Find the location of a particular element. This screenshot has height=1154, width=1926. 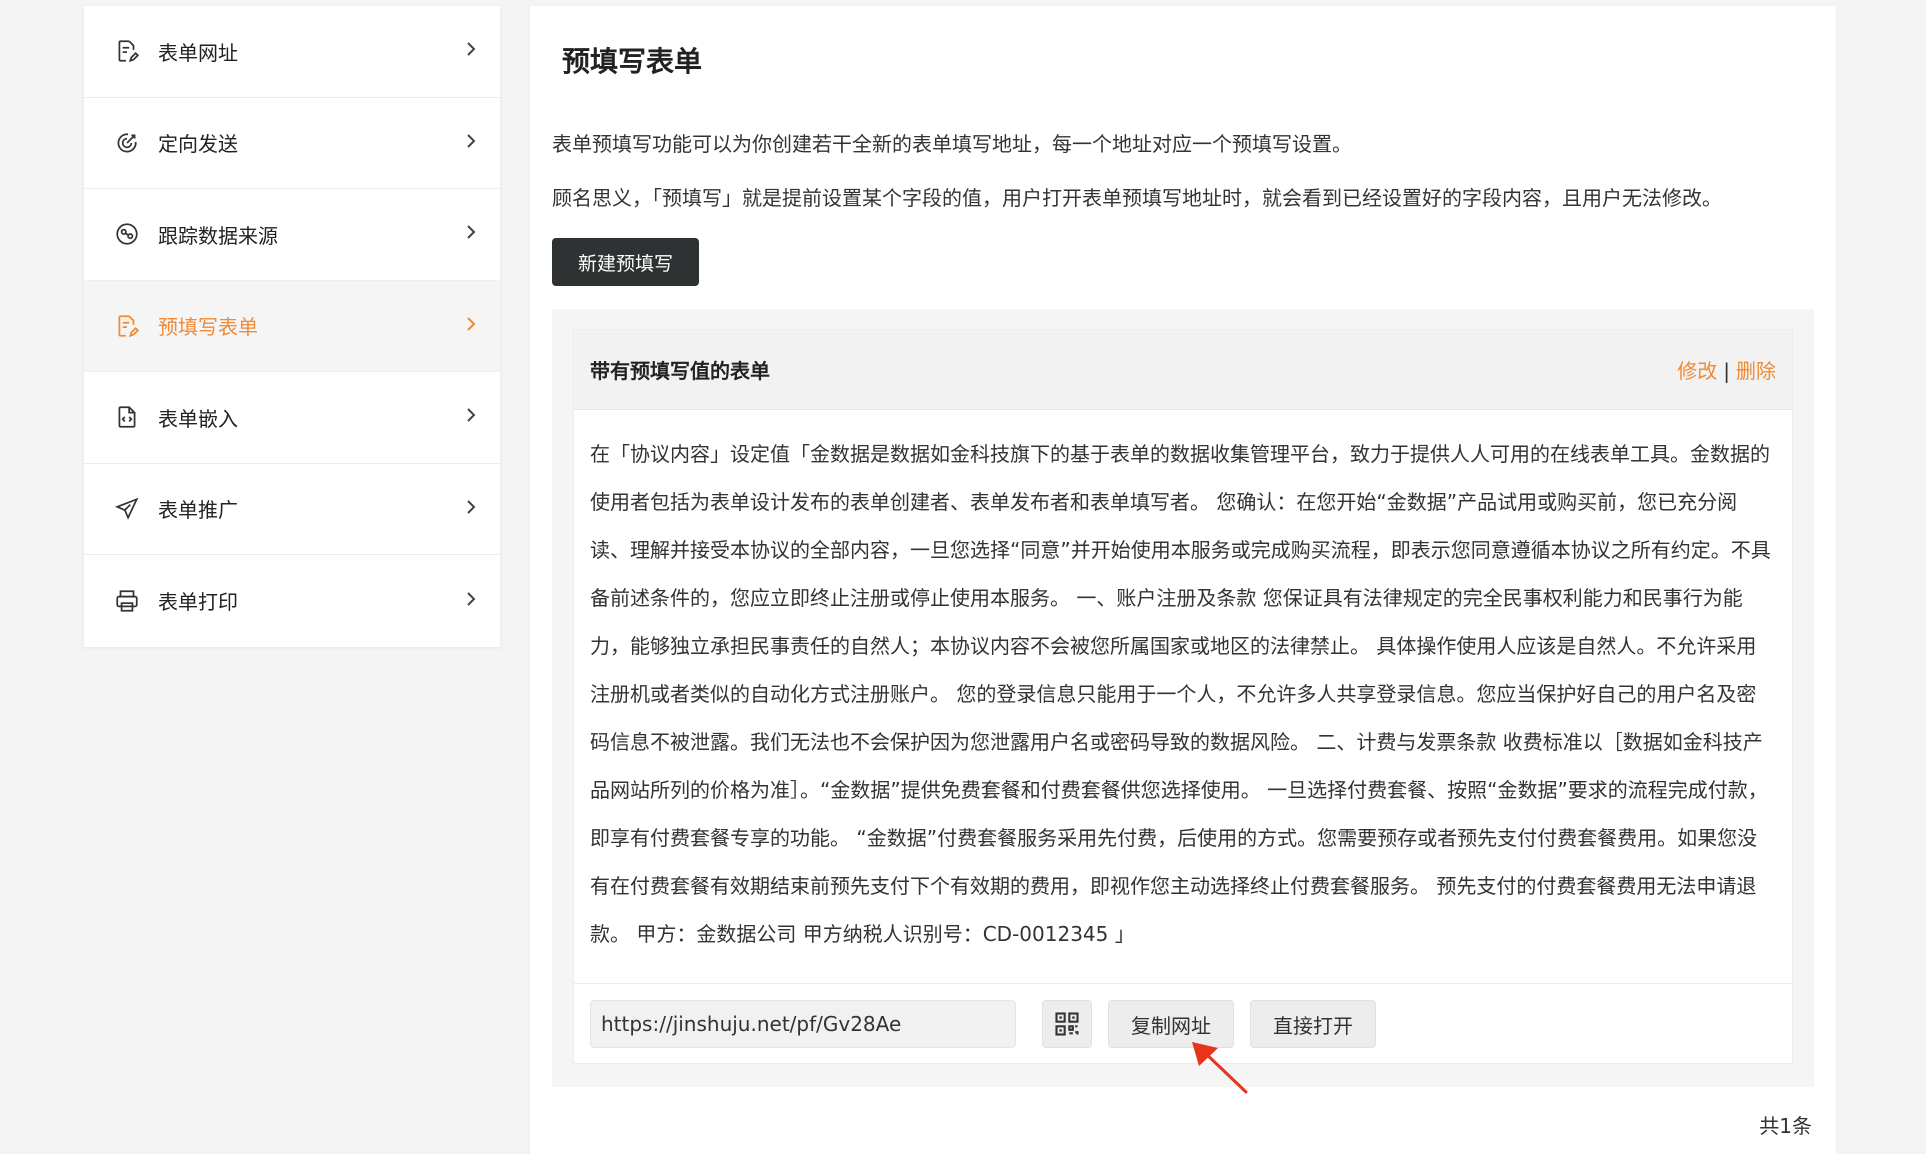

sidebar-item-label: 预填写表单 is located at coordinates (208, 327).